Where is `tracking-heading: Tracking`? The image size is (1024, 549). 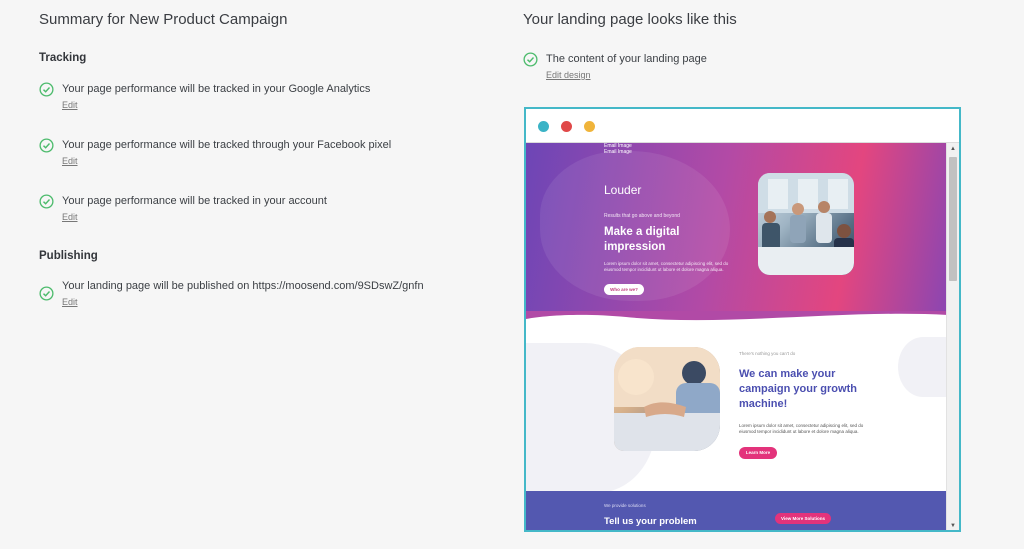
tracking-heading: Tracking is located at coordinates (63, 58).